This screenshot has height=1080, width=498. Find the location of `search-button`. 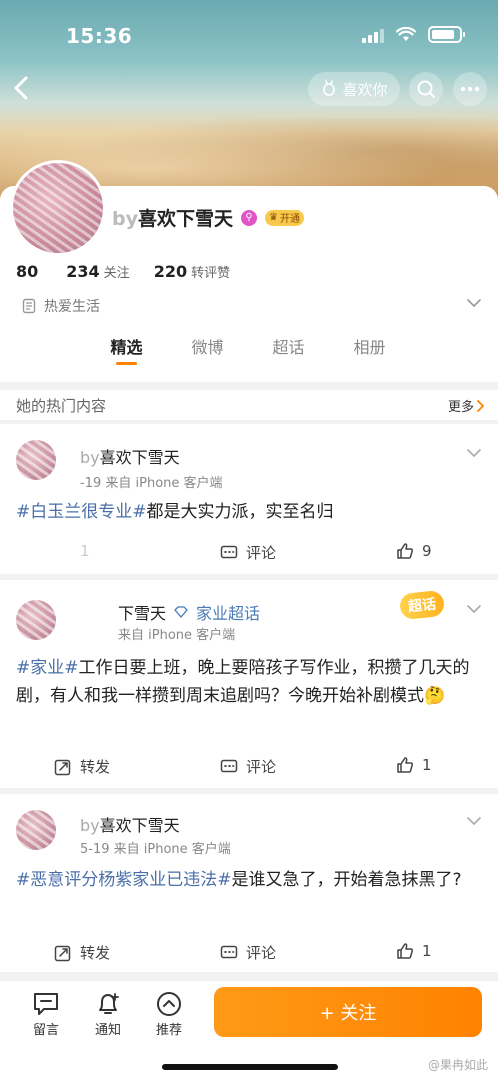

search-button is located at coordinates (426, 89).